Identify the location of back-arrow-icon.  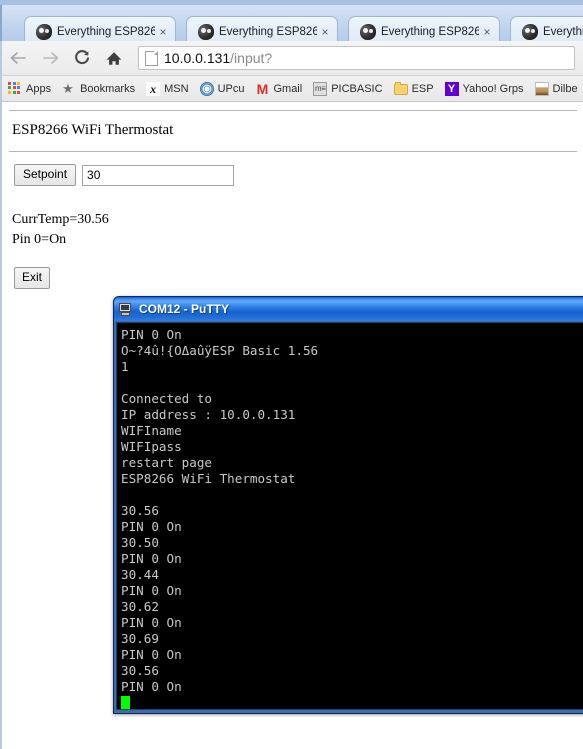
(18, 58).